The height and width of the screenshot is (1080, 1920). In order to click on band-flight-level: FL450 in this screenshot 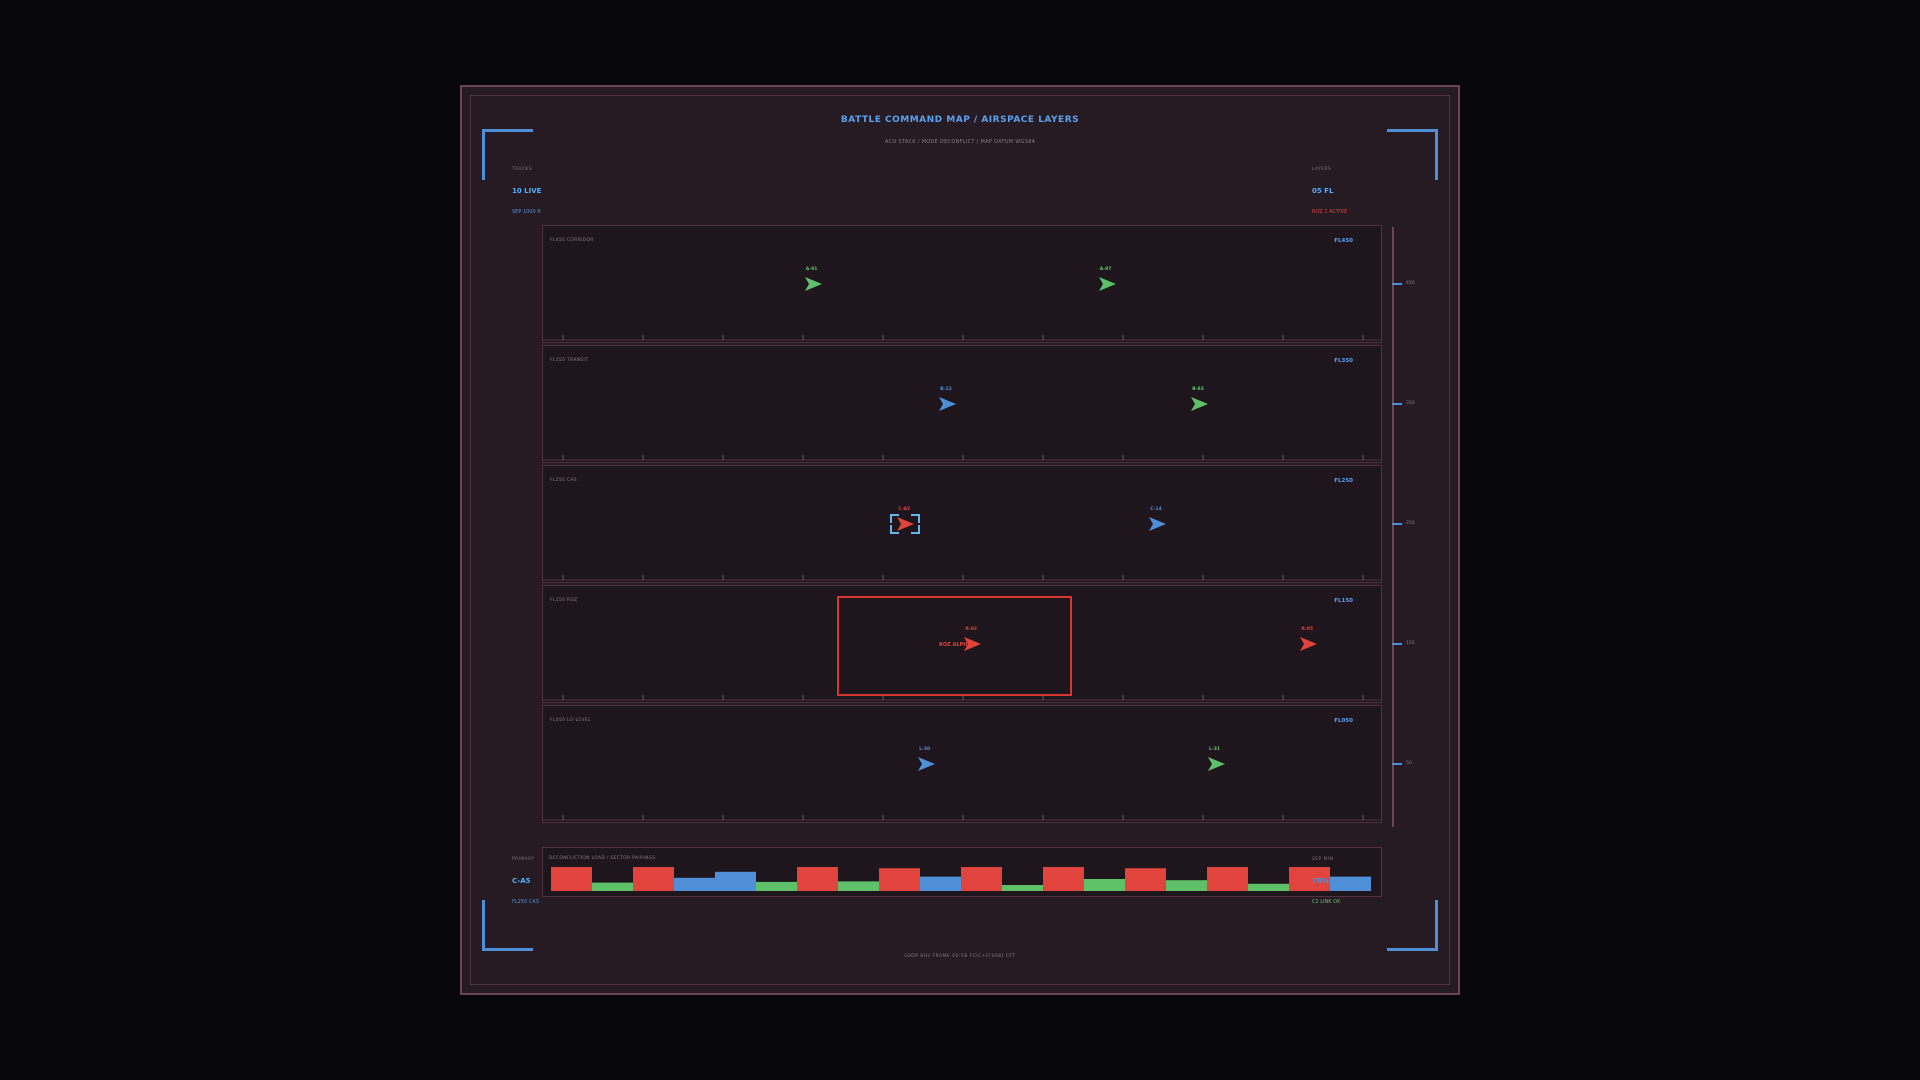, I will do `click(1343, 241)`.